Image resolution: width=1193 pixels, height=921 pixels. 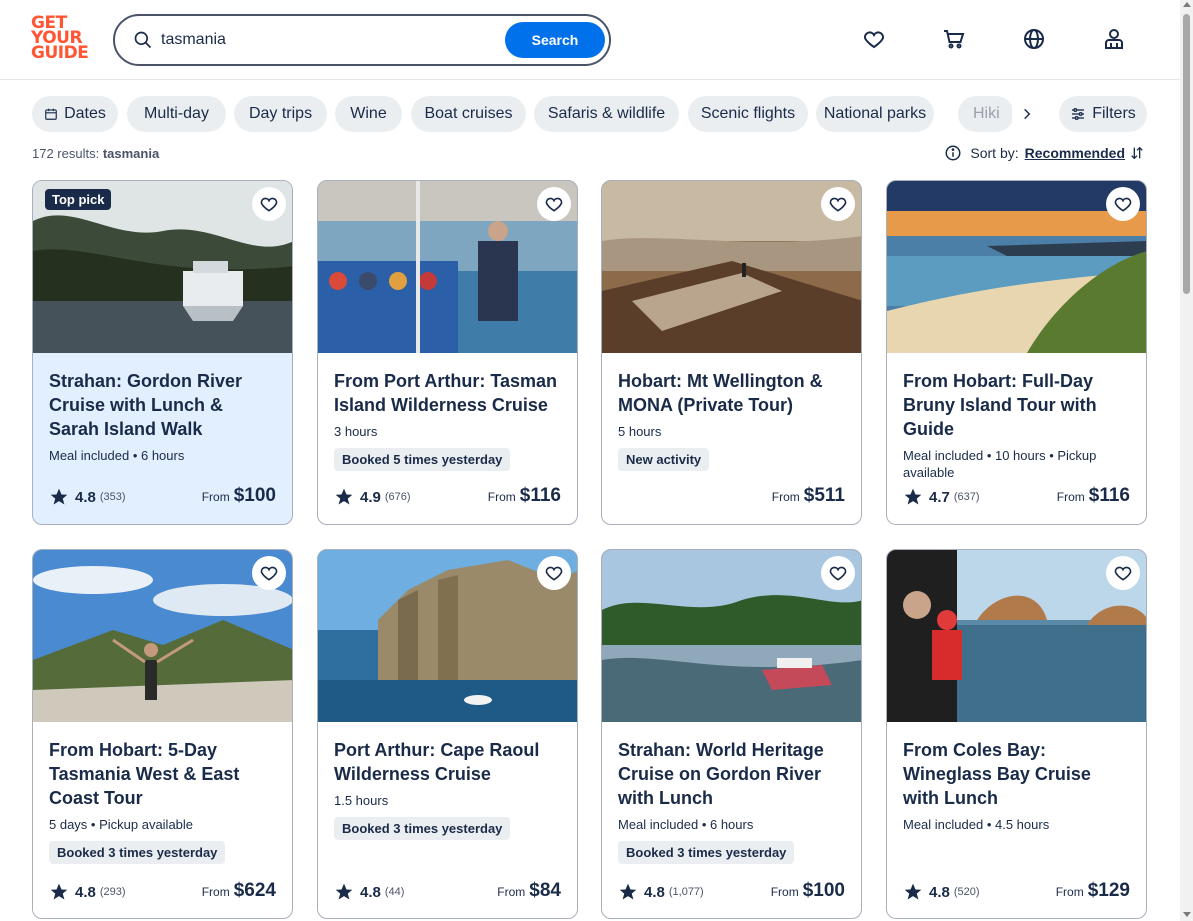 What do you see at coordinates (1027, 114) in the screenshot?
I see `chips-next-chevron-icon` at bounding box center [1027, 114].